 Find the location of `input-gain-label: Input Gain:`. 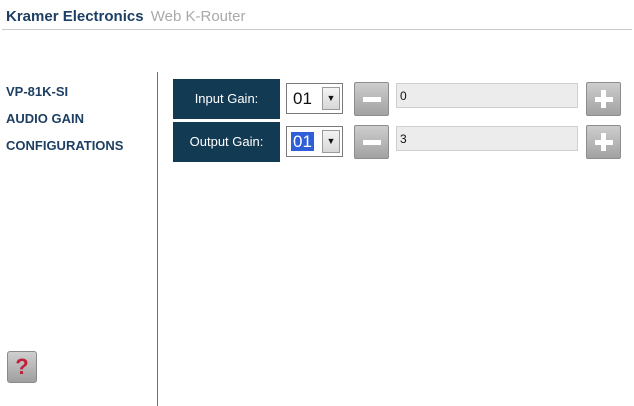

input-gain-label: Input Gain: is located at coordinates (226, 99).